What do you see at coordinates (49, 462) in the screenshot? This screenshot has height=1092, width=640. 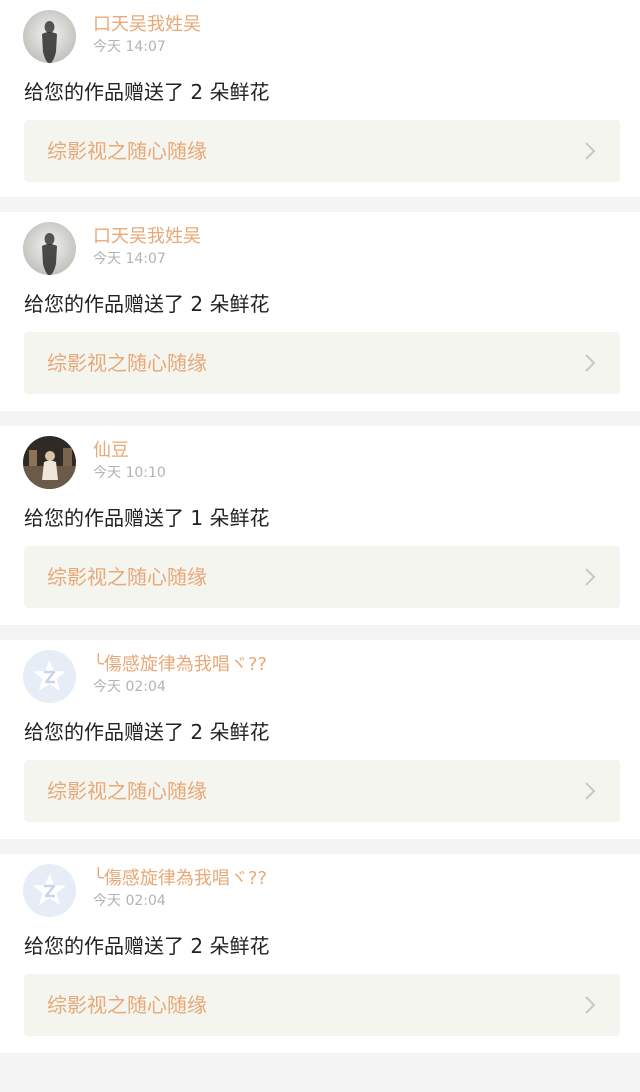 I see `photo-avatar-icon` at bounding box center [49, 462].